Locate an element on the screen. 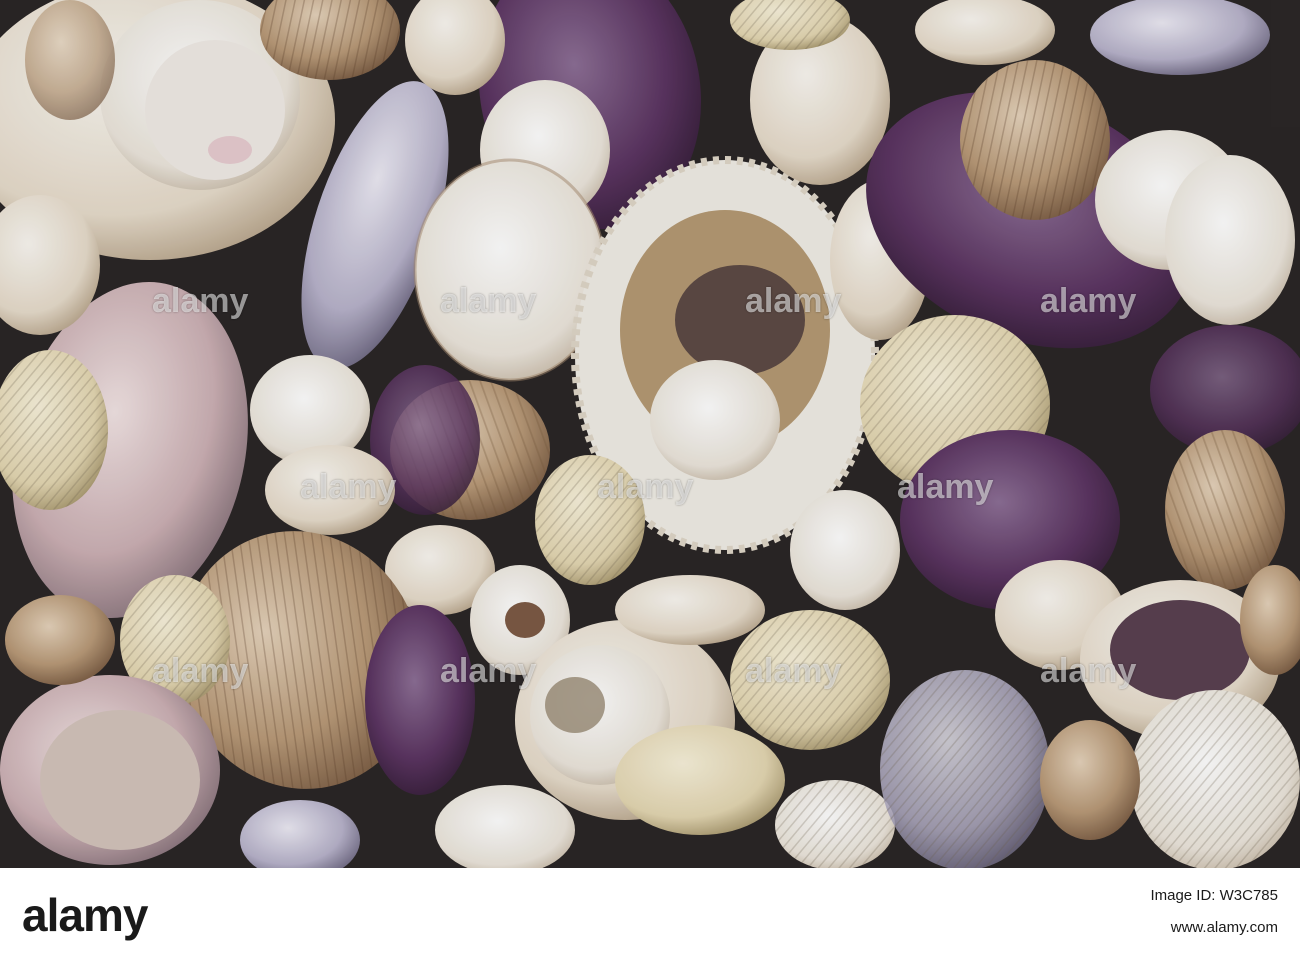  stock-footer-bar: alamy Image ID: W3C785 www.alamy.com is located at coordinates (650, 912).